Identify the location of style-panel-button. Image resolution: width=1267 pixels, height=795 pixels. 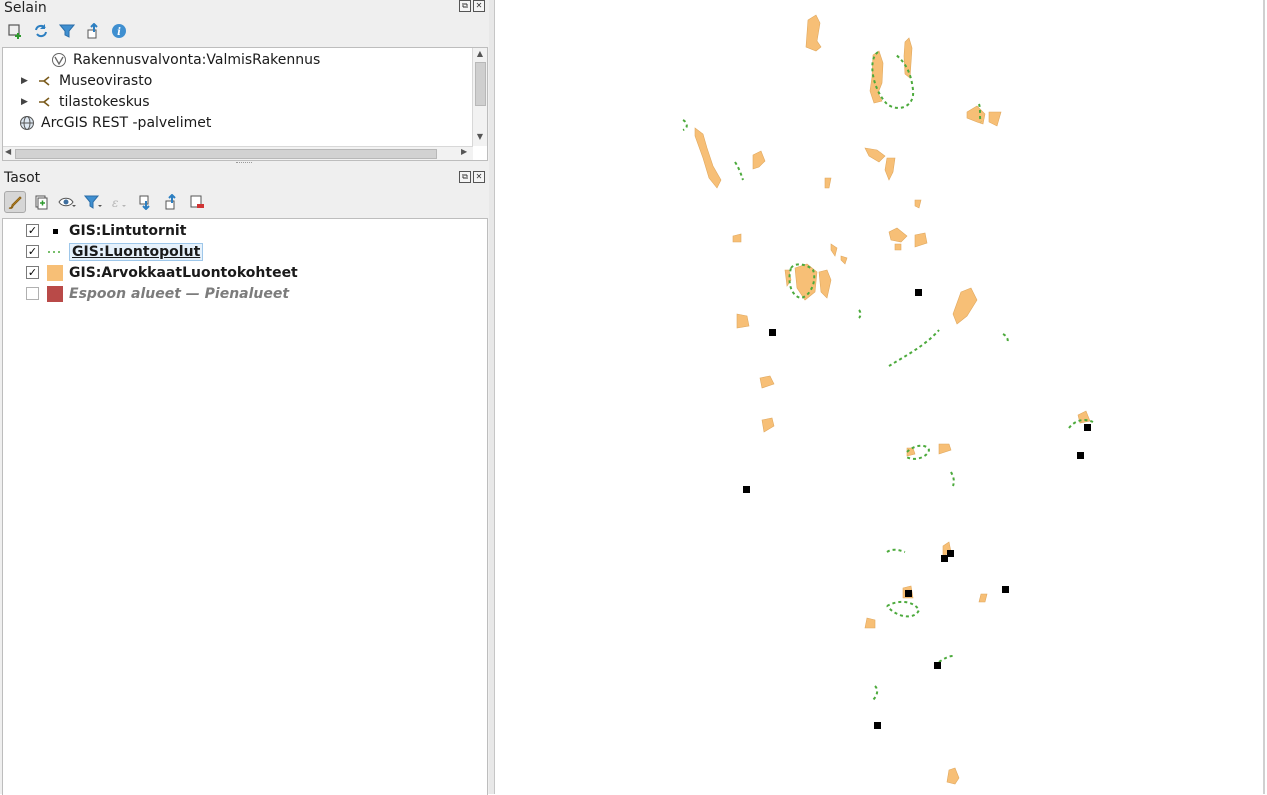
(15, 202).